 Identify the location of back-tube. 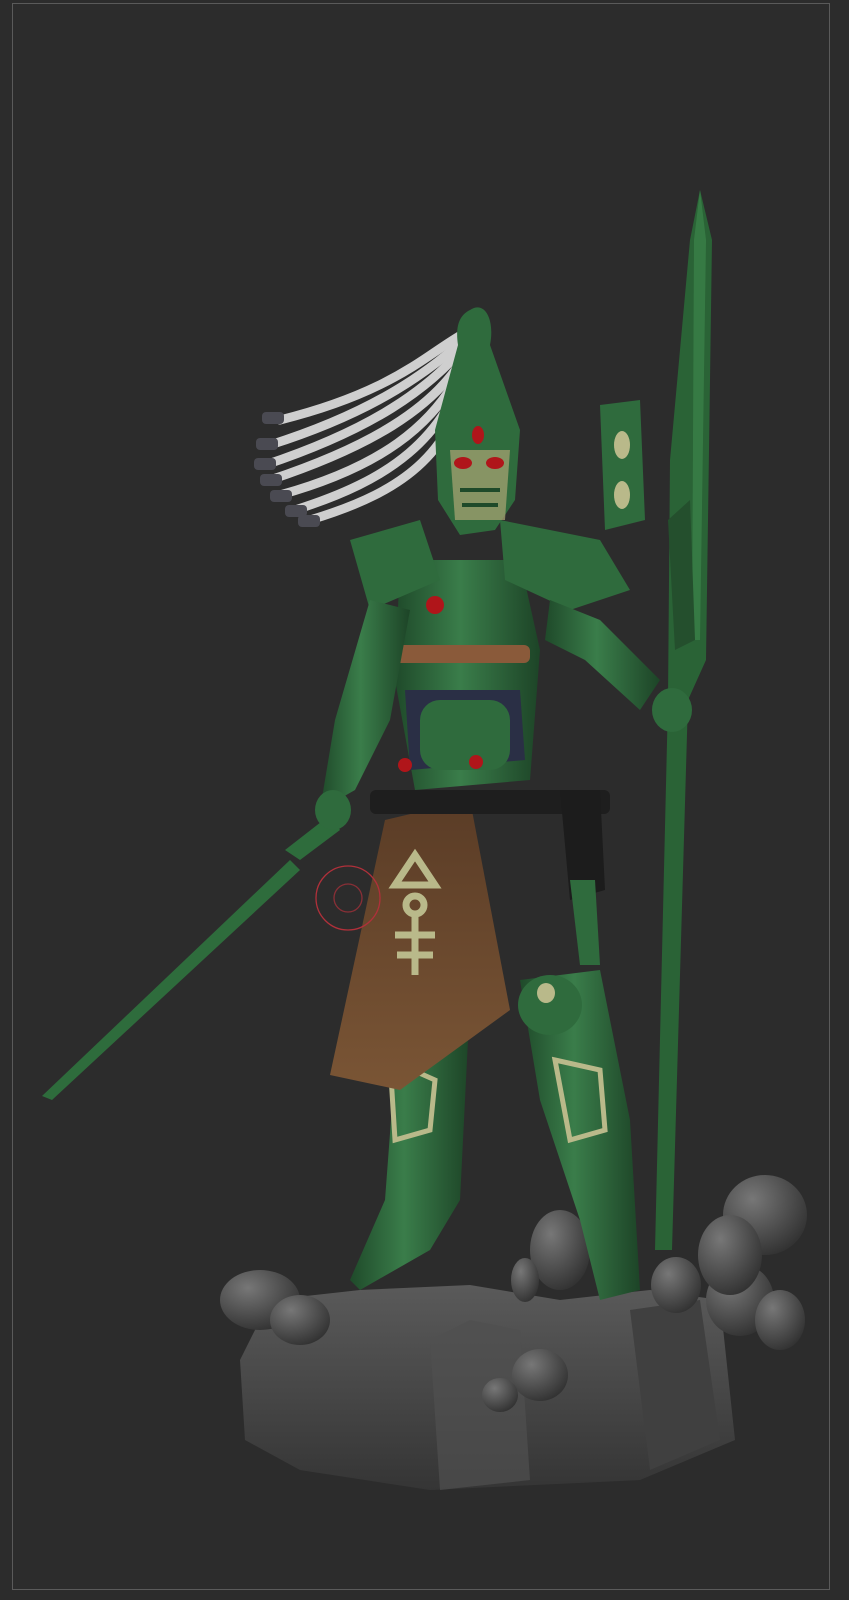
(622, 465).